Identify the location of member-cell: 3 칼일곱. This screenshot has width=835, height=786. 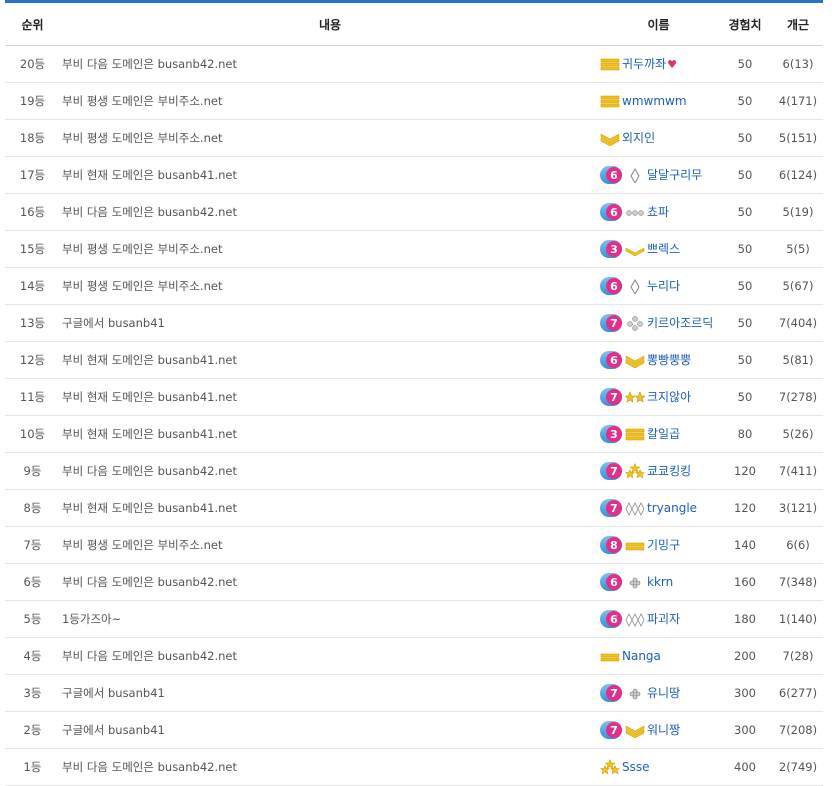
(658, 434).